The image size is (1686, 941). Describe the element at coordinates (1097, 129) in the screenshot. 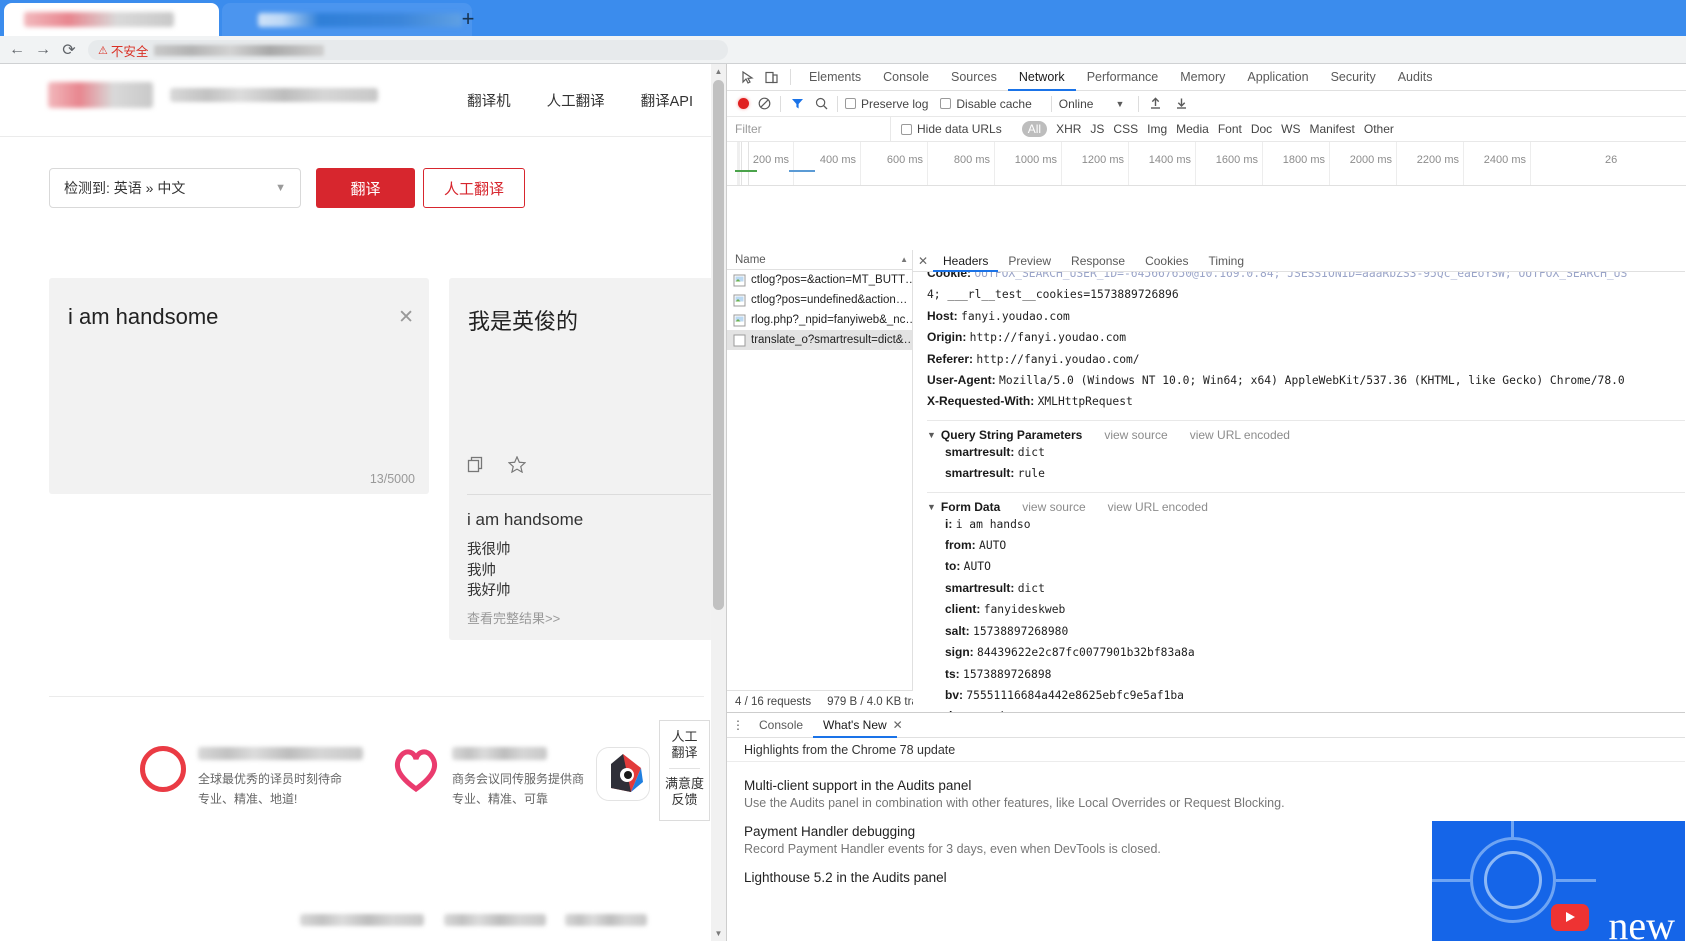

I see `filter-js: JS` at that location.